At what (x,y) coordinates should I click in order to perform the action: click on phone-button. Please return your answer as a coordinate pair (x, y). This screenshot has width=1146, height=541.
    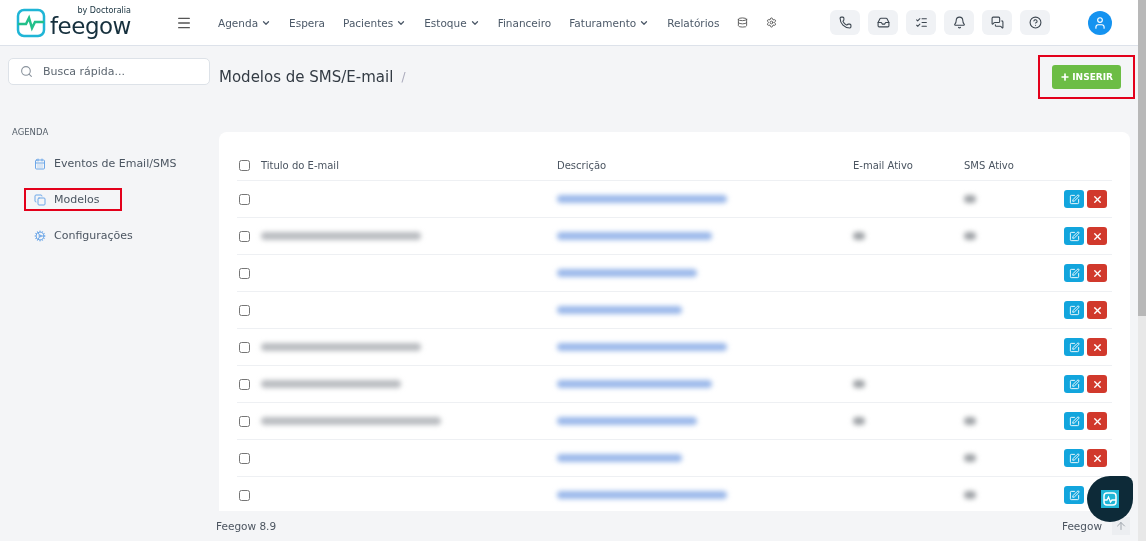
    Looking at the image, I should click on (845, 22).